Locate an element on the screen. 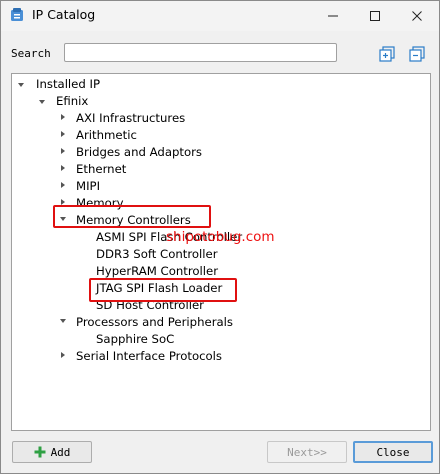  ip-catalog-app-icon is located at coordinates (17, 14).